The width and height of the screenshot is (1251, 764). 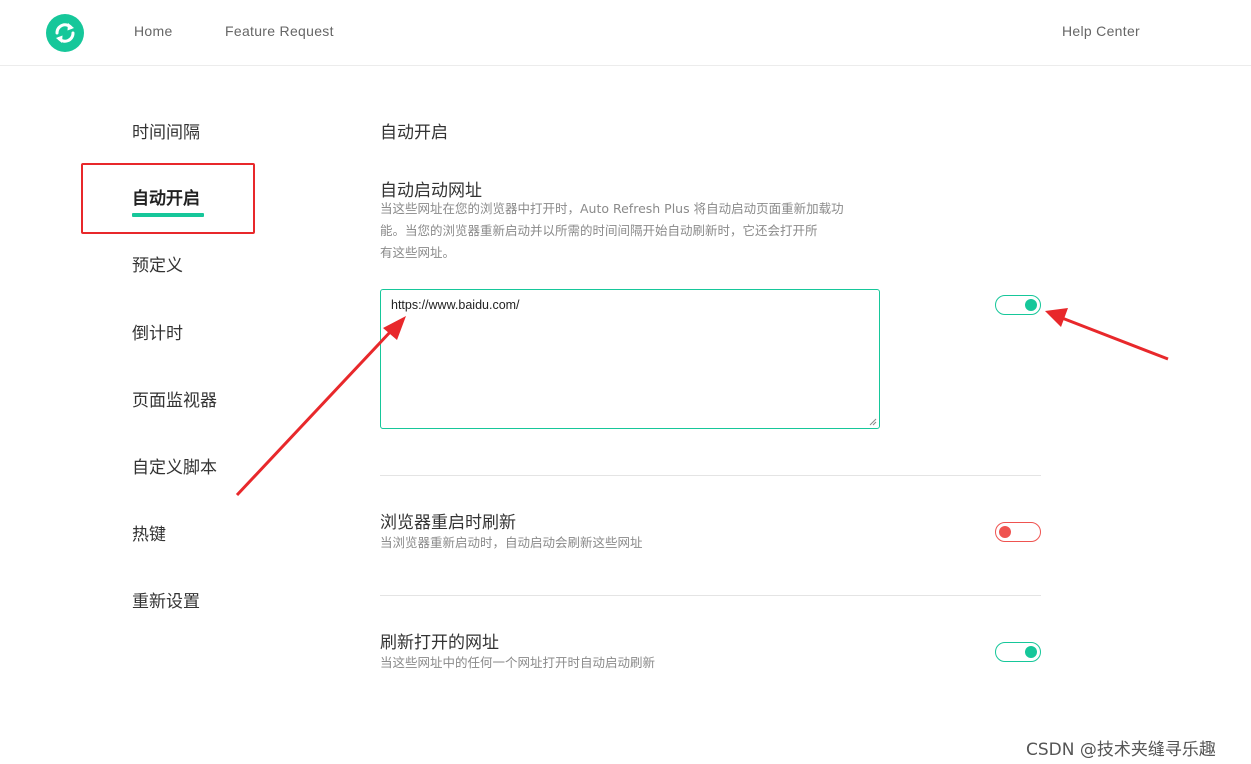 I want to click on resize-grip-icon, so click(x=873, y=422).